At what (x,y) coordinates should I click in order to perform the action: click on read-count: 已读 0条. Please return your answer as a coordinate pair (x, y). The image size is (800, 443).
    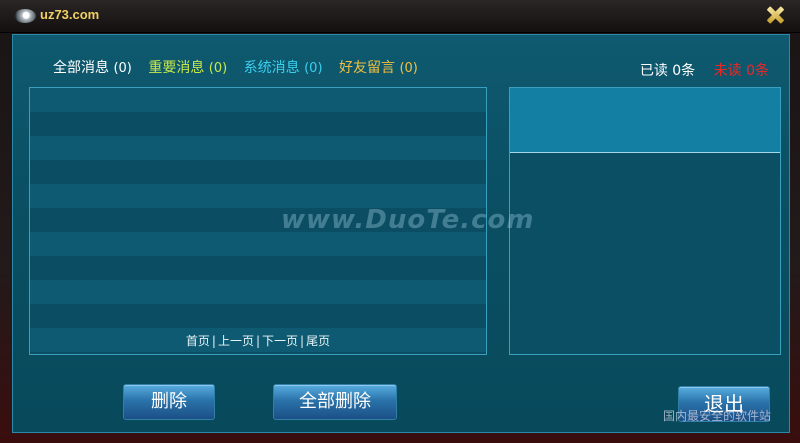
    Looking at the image, I should click on (667, 71).